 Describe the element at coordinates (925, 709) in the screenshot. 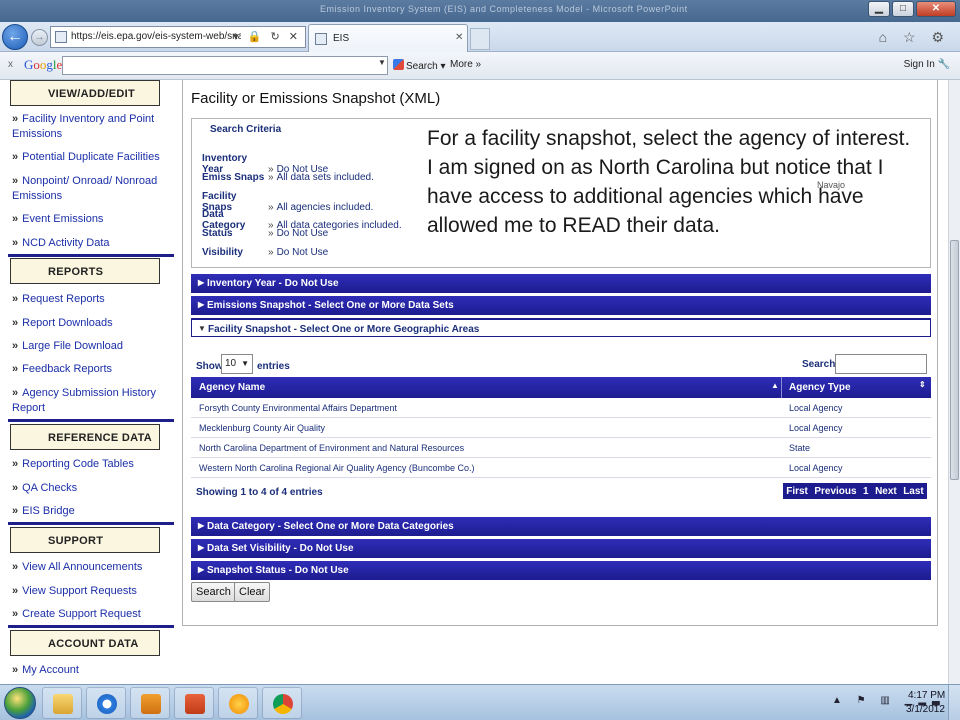

I see `clock-date: 3/1/2012` at that location.